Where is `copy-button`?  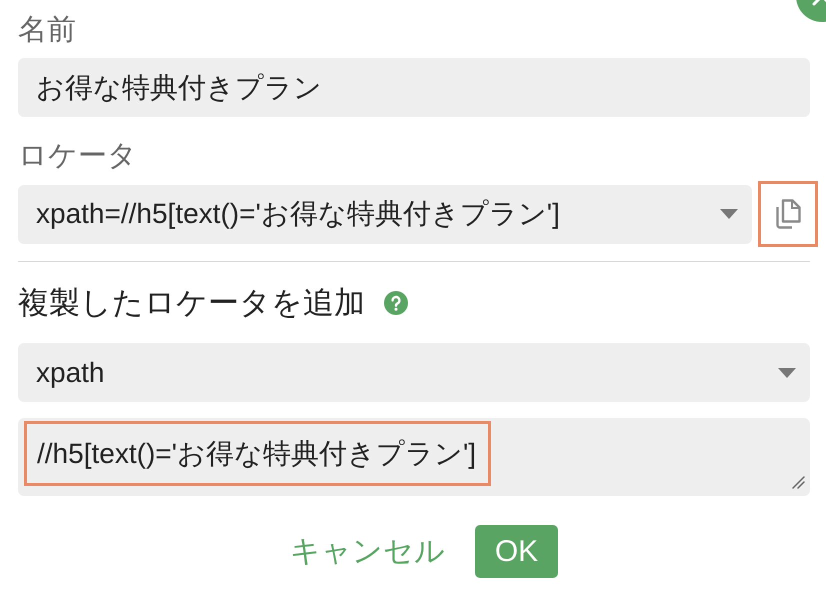
copy-button is located at coordinates (788, 214).